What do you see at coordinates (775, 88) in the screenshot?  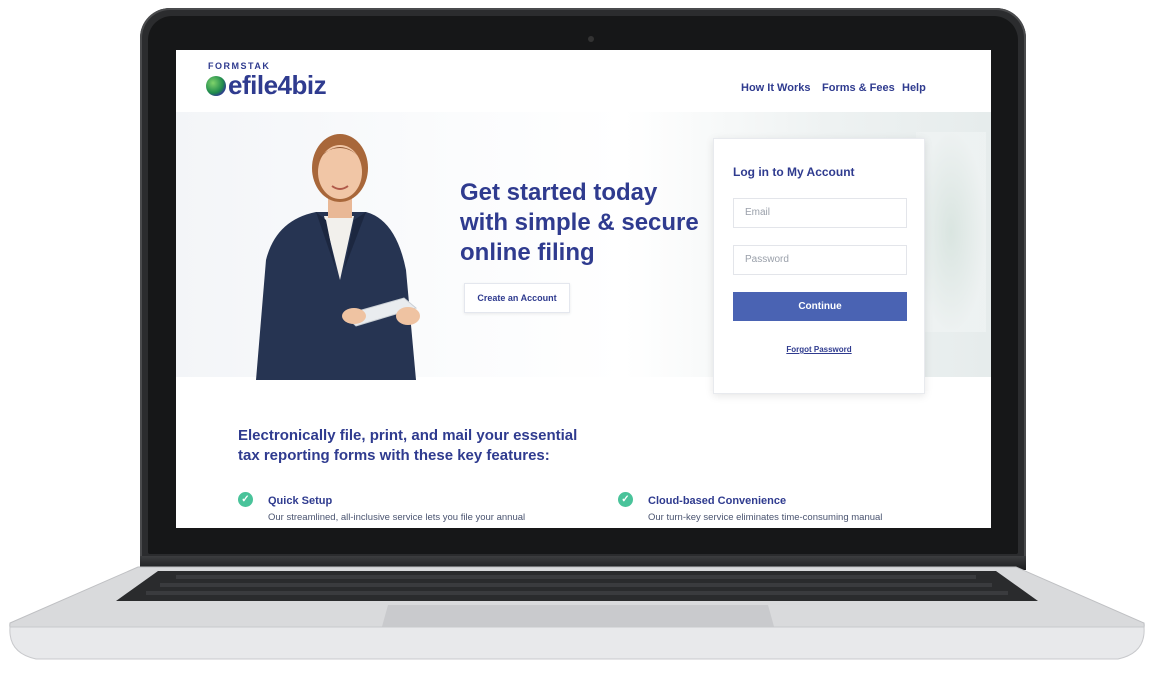 I see `nav-how-it-works: How It Works` at bounding box center [775, 88].